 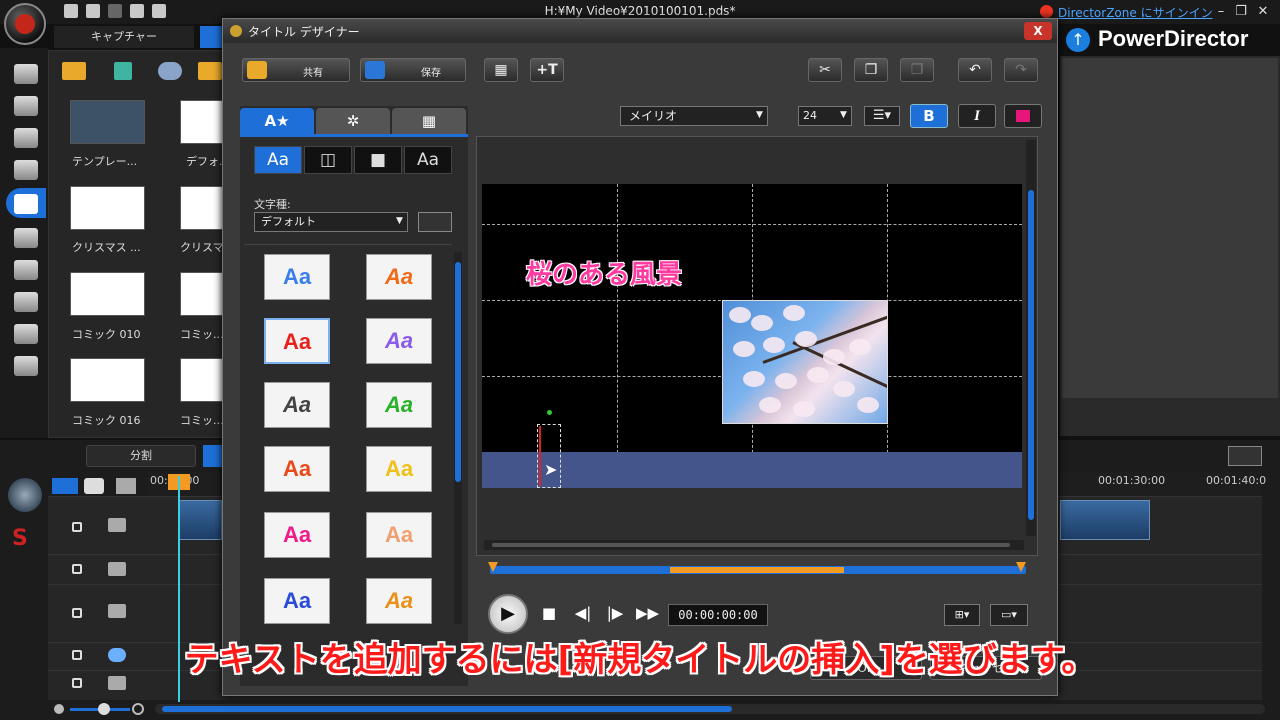 What do you see at coordinates (1021, 567) in the screenshot?
I see `mark-out-handle` at bounding box center [1021, 567].